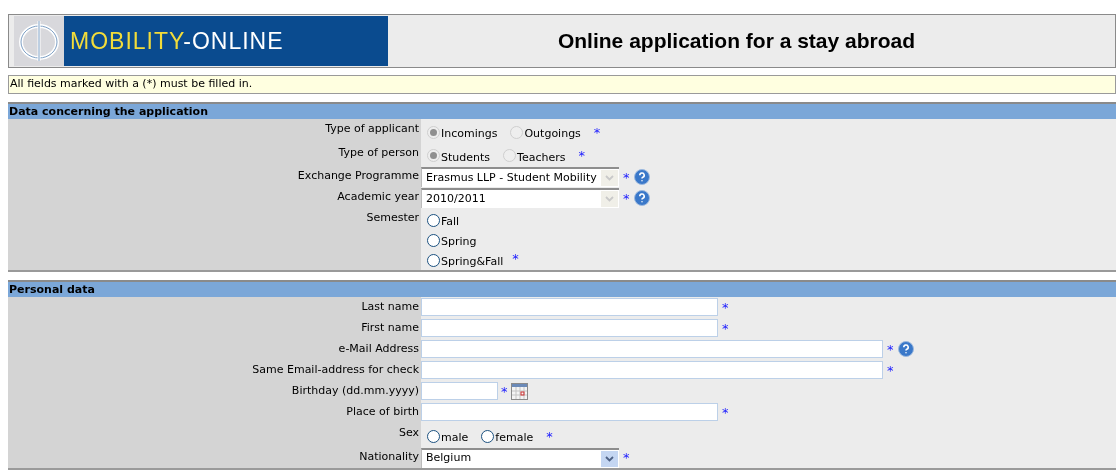 The width and height of the screenshot is (1116, 472). I want to click on help-icon, so click(905, 349).